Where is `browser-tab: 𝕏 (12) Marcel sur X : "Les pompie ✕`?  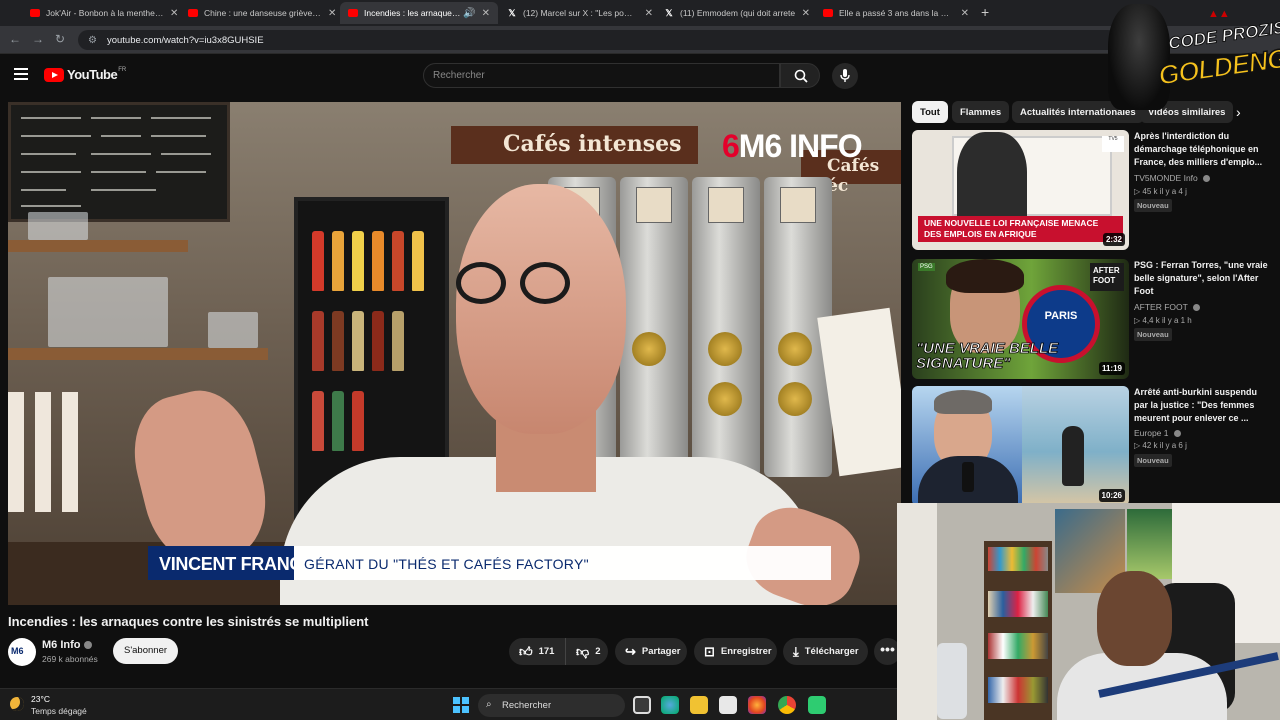 browser-tab: 𝕏 (12) Marcel sur X : "Les pompie ✕ is located at coordinates (580, 13).